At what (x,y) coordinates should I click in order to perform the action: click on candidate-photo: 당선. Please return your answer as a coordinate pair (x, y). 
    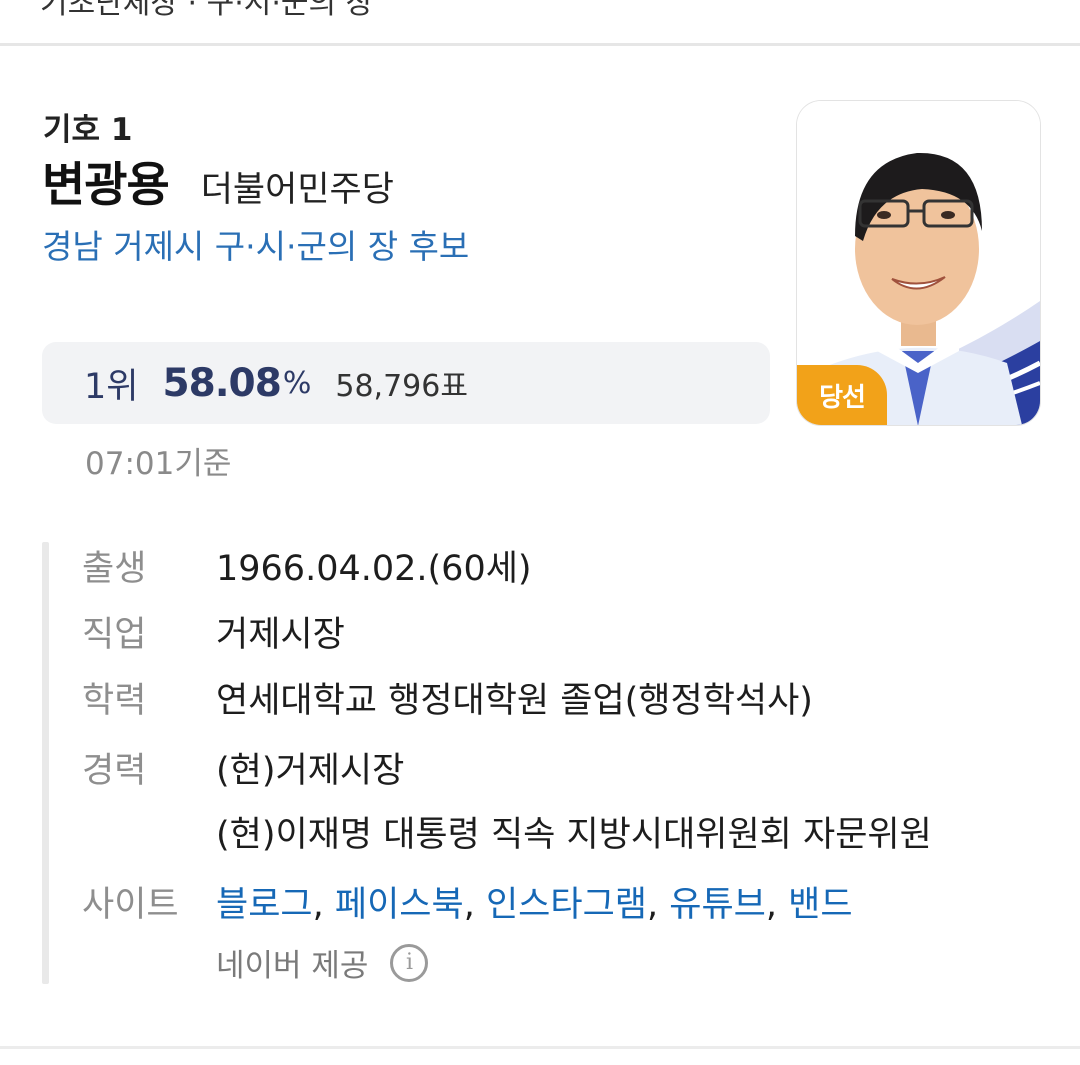
    Looking at the image, I should click on (918, 263).